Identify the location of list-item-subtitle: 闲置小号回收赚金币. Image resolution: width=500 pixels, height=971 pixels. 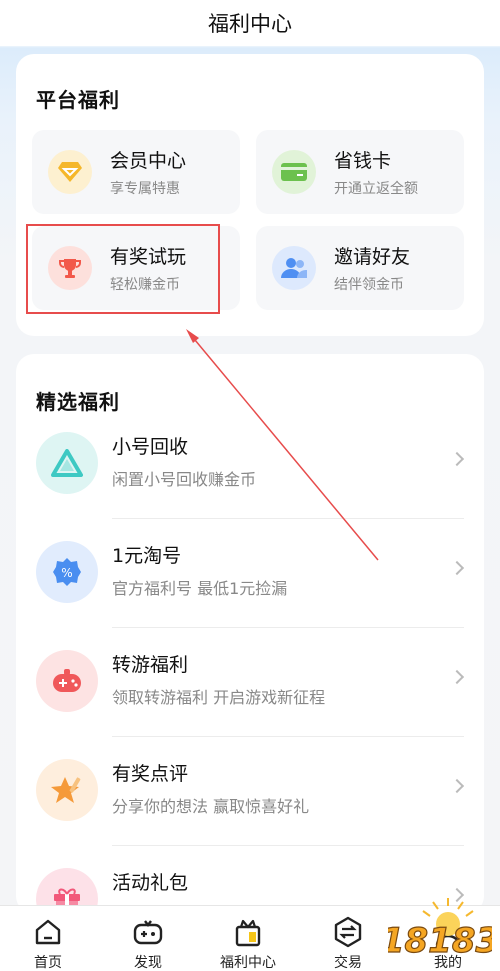
(184, 479).